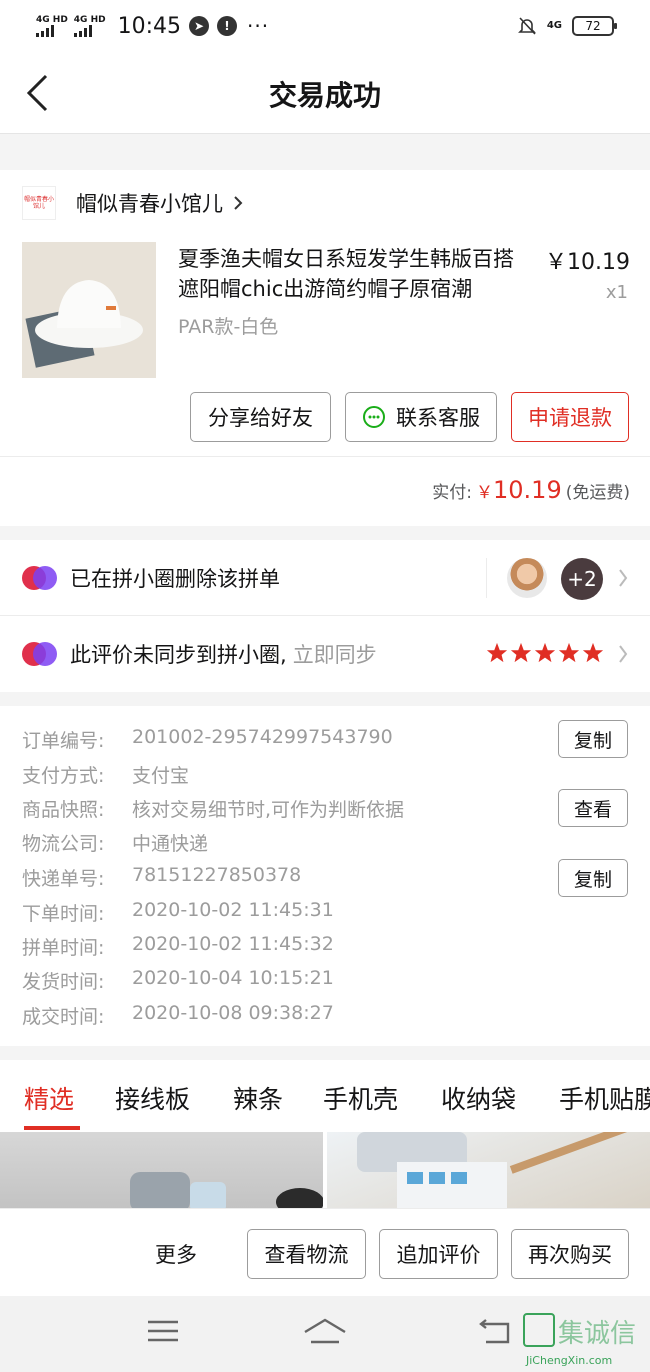  Describe the element at coordinates (49, 1098) in the screenshot. I see `tab-0: 精选` at that location.